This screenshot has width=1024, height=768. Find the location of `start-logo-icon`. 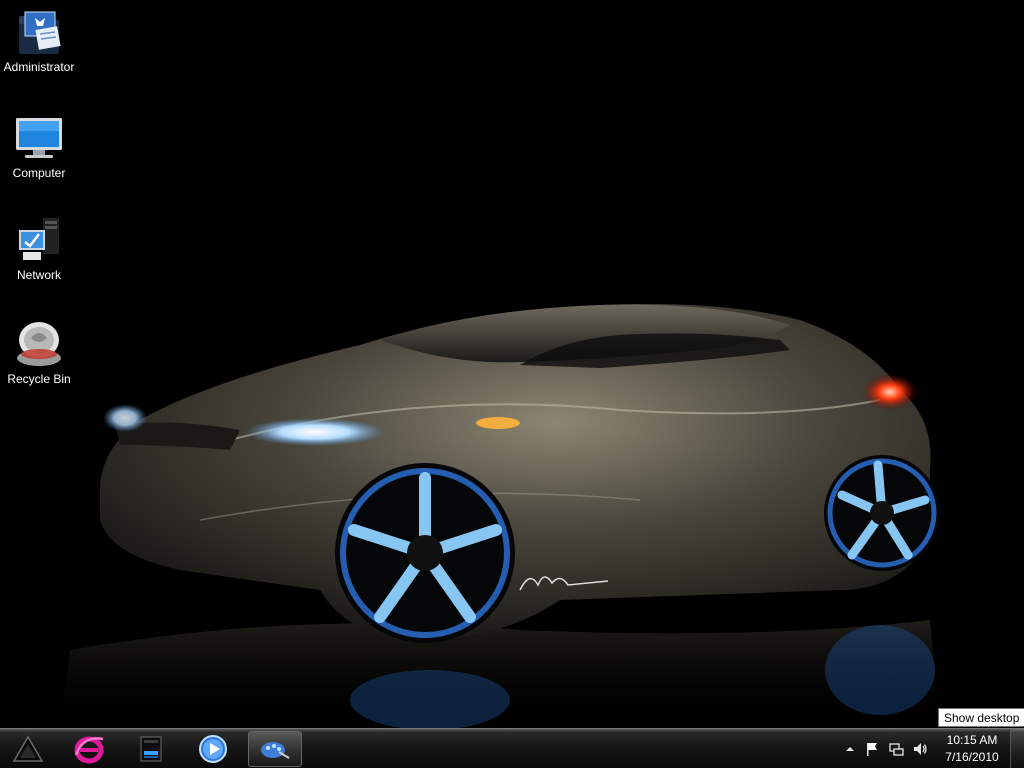

start-logo-icon is located at coordinates (28, 748).